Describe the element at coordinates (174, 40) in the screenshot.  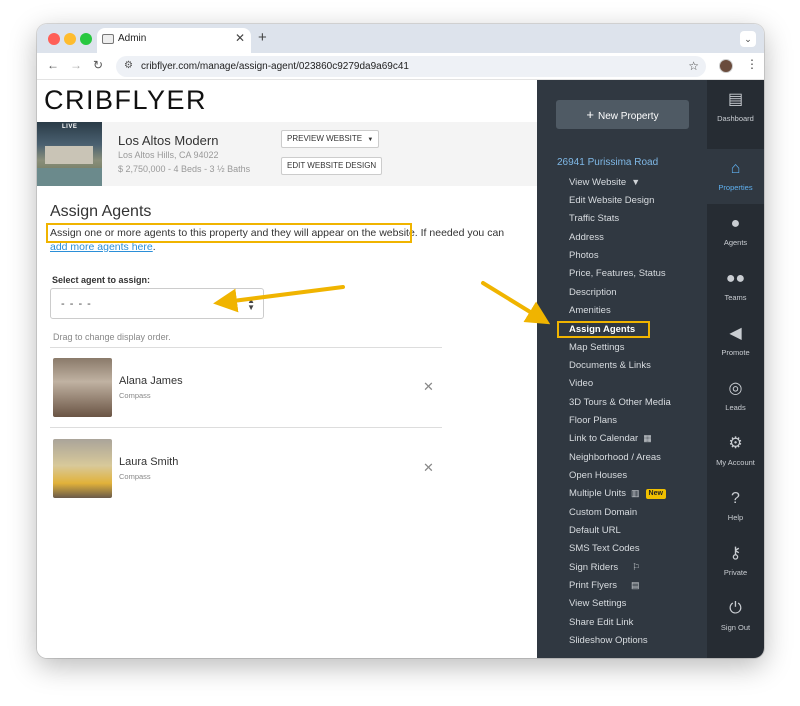
I see `browser-tab: Admin ✕` at that location.